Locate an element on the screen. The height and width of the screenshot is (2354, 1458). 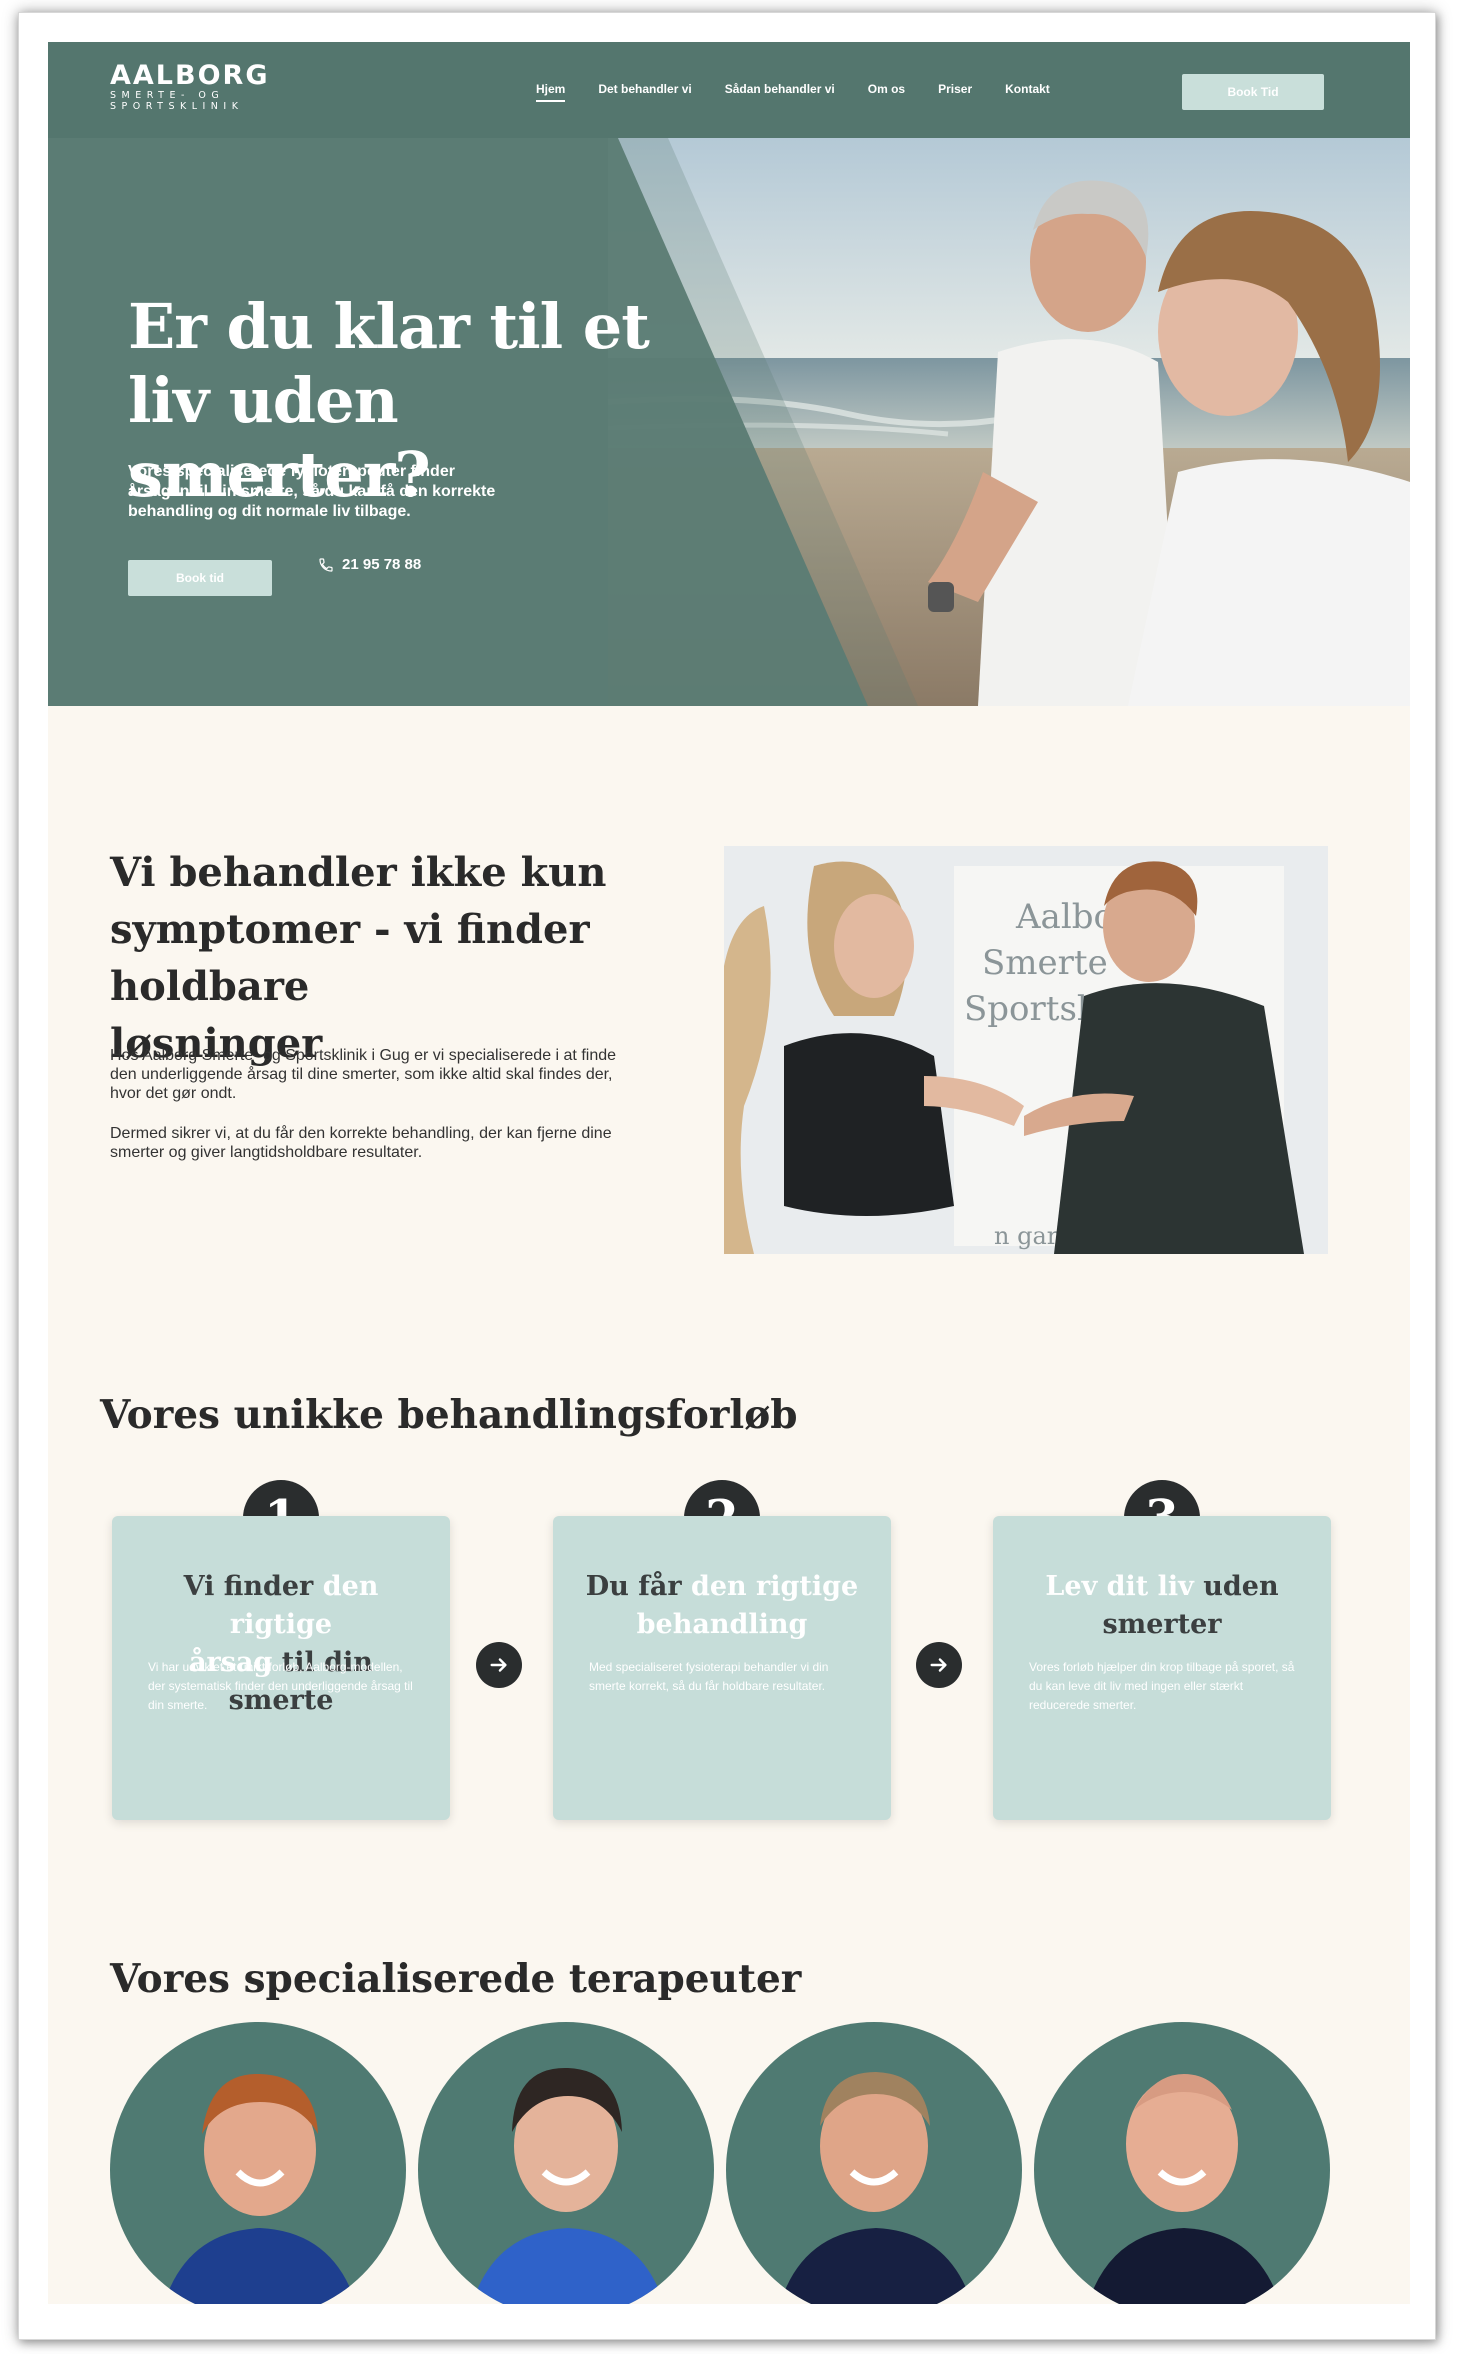
step-2-title-highlight-1: den rigtige is located at coordinates (774, 1586).